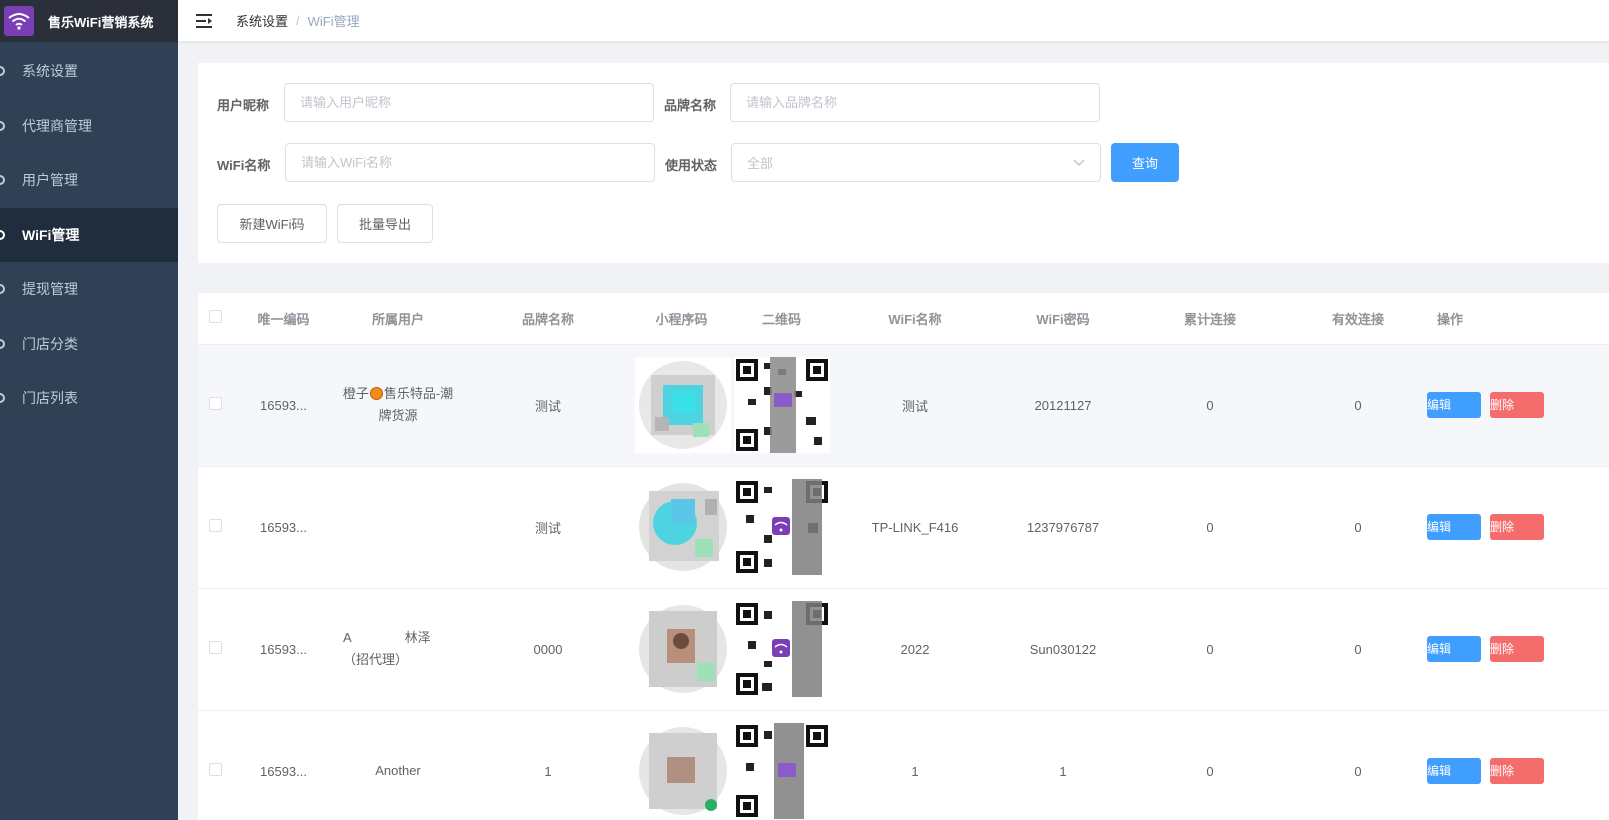  I want to click on row-wifi-password: Sun030122, so click(1063, 649).